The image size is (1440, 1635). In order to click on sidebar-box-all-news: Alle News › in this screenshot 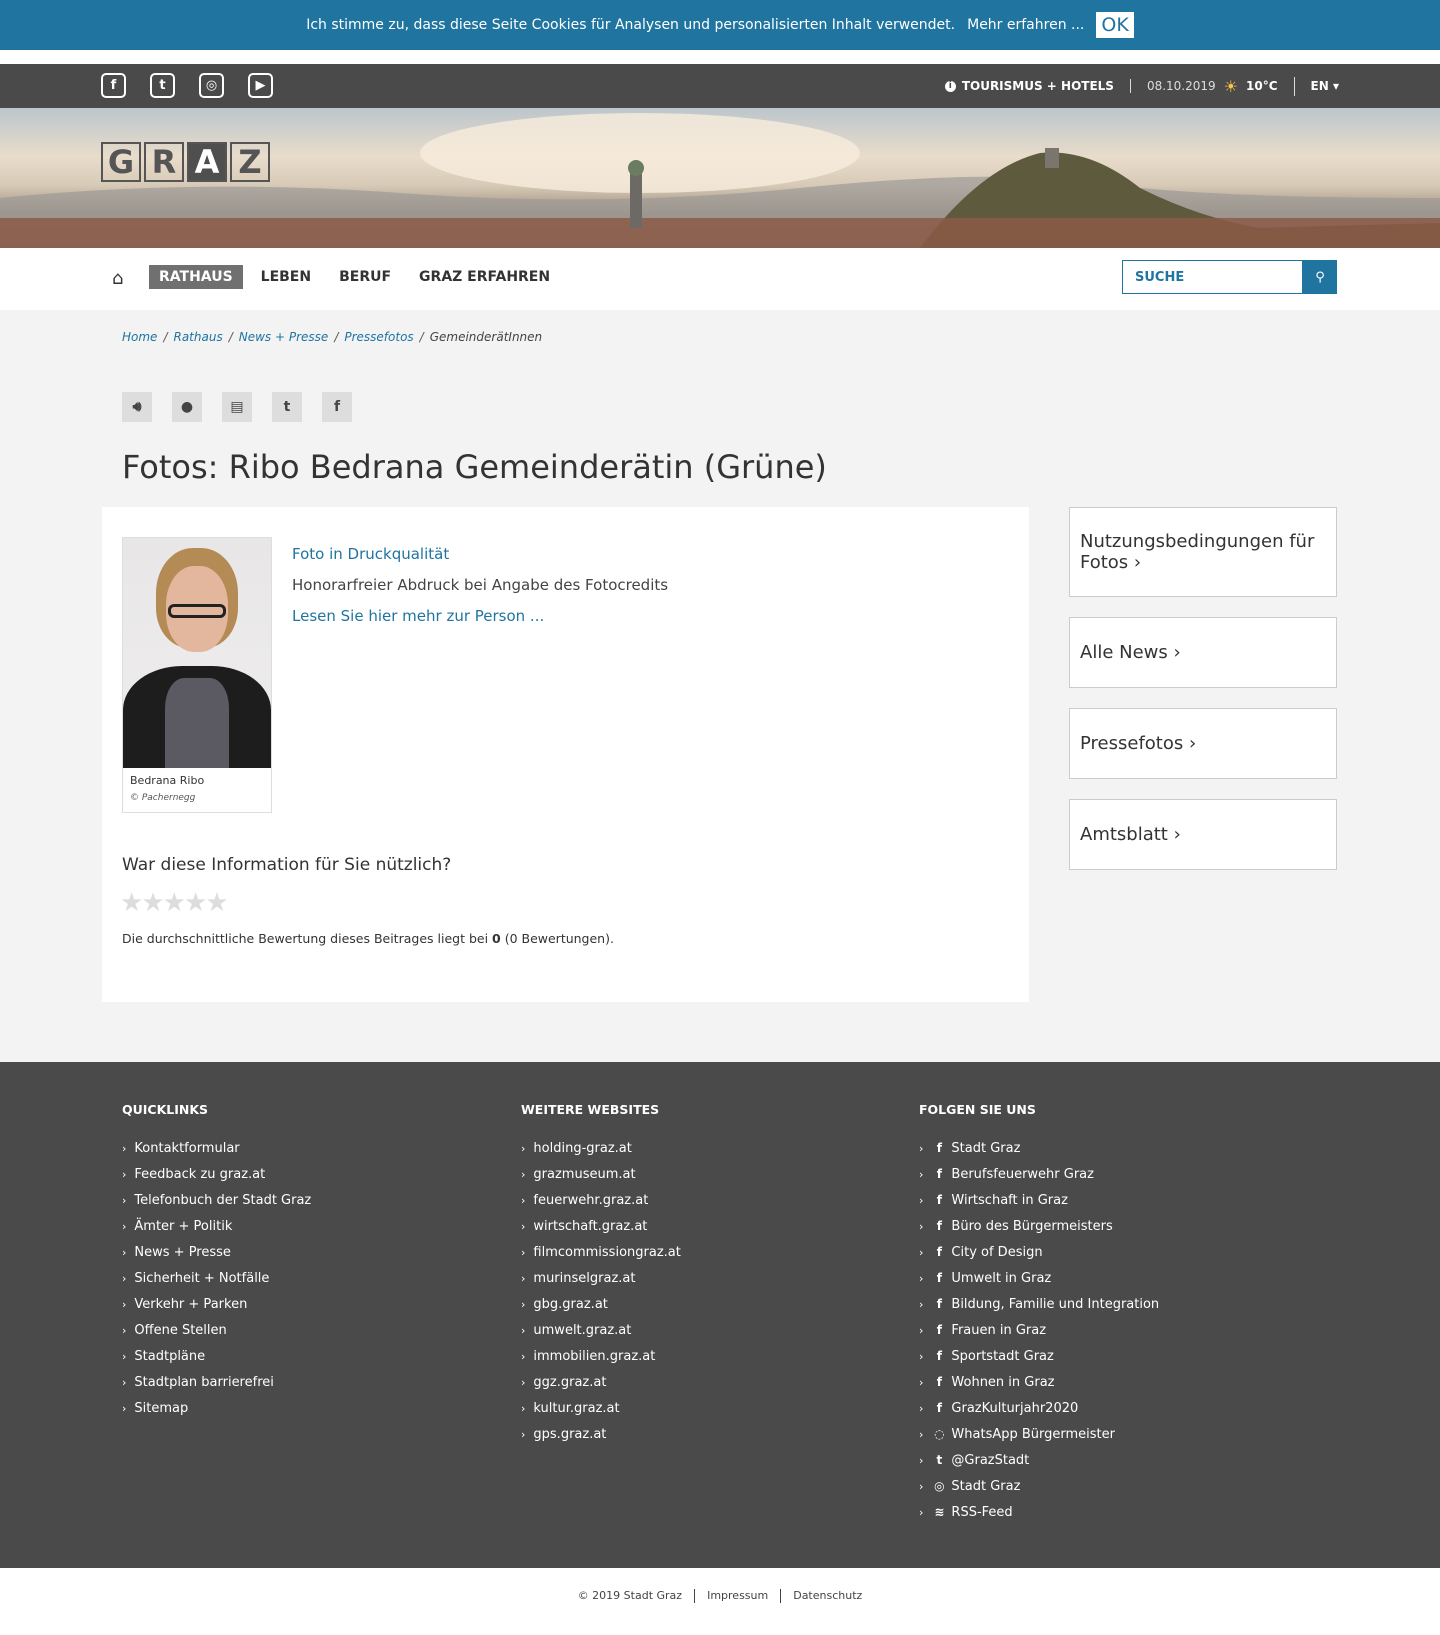, I will do `click(1203, 652)`.